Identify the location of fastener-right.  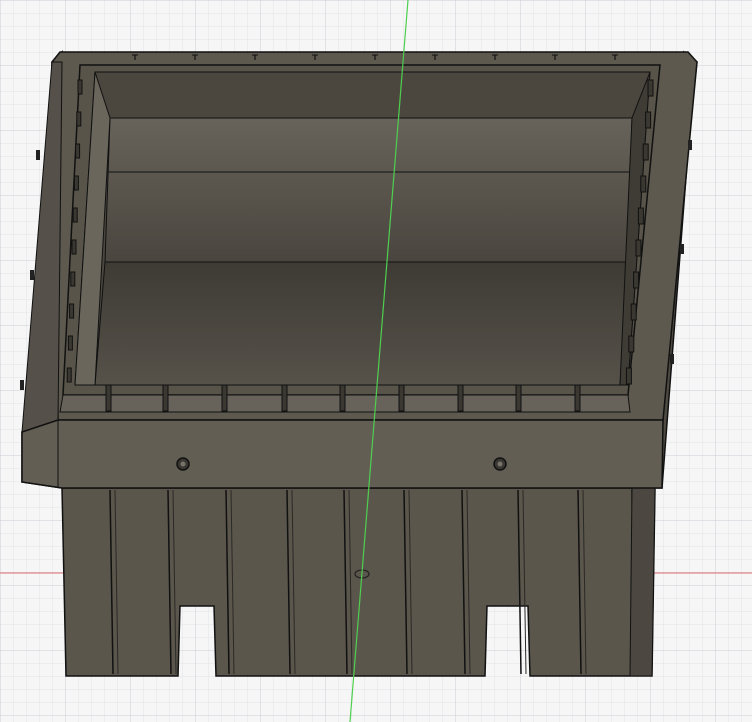
(500, 464).